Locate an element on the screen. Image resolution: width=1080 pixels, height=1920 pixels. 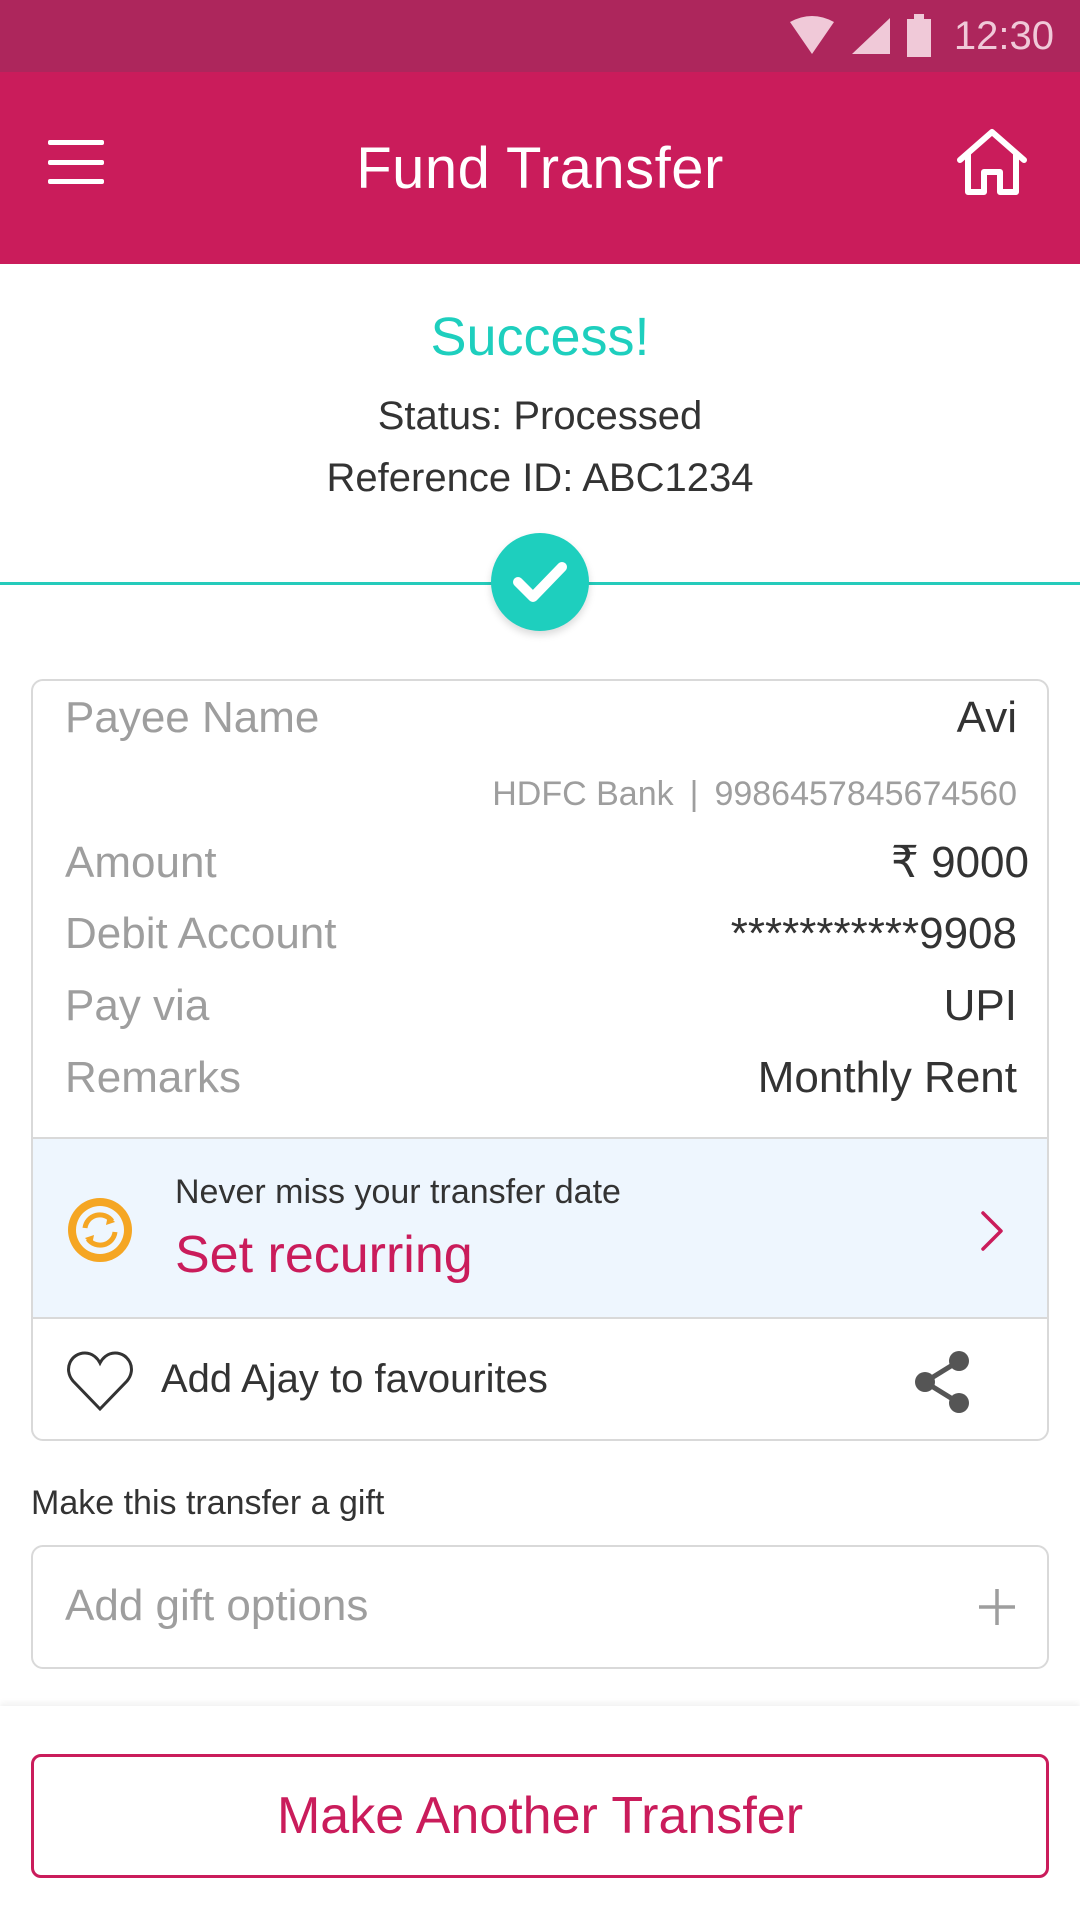
payee-value: Avi is located at coordinates (986, 717).